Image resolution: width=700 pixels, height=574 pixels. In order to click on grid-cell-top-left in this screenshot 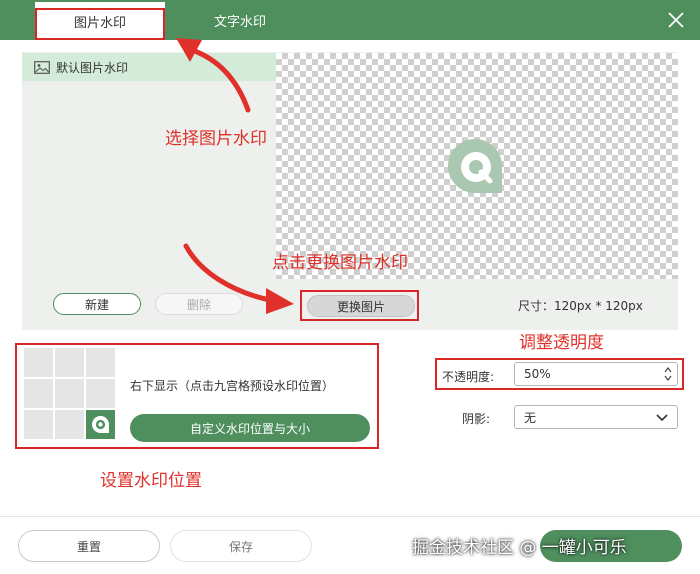, I will do `click(38, 362)`.